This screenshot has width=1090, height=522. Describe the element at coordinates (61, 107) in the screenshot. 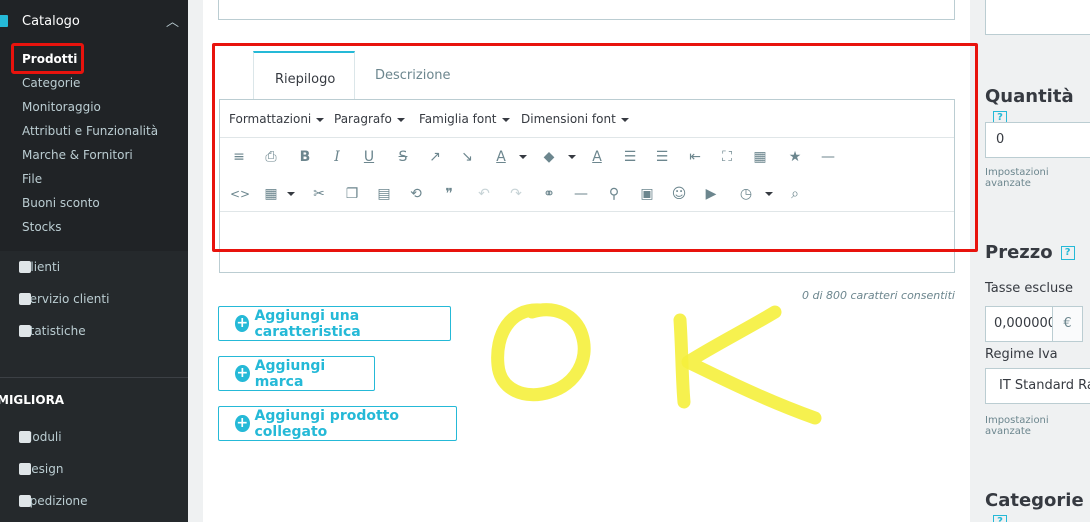

I see `submenu-monitoring: Monitoraggio` at that location.